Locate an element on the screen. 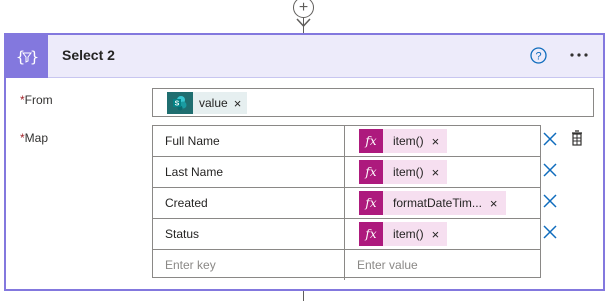 This screenshot has width=609, height=301. arrow-down-icon is located at coordinates (303, 23).